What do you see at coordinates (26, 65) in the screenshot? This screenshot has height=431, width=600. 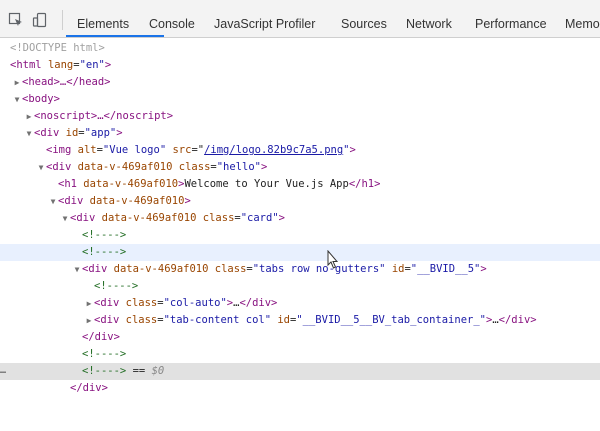 I see `html-tag: <html` at bounding box center [26, 65].